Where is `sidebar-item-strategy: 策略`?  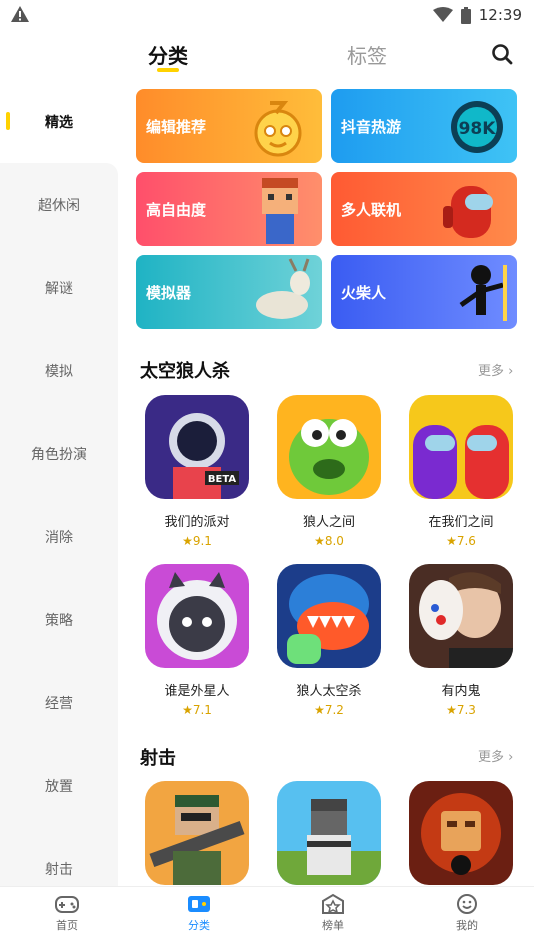 sidebar-item-strategy: 策略 is located at coordinates (59, 619).